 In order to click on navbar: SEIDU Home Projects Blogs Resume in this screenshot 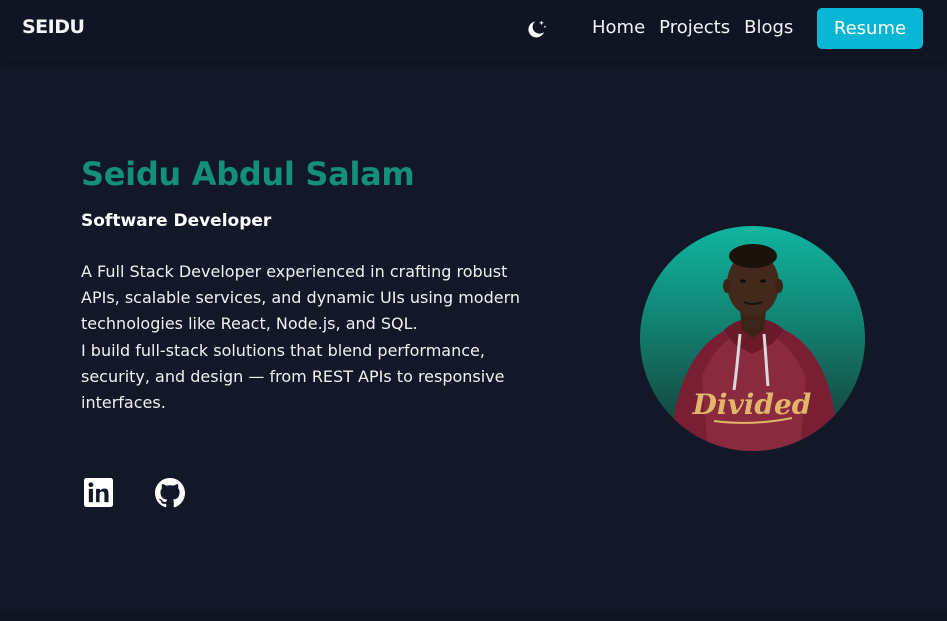, I will do `click(473, 31)`.